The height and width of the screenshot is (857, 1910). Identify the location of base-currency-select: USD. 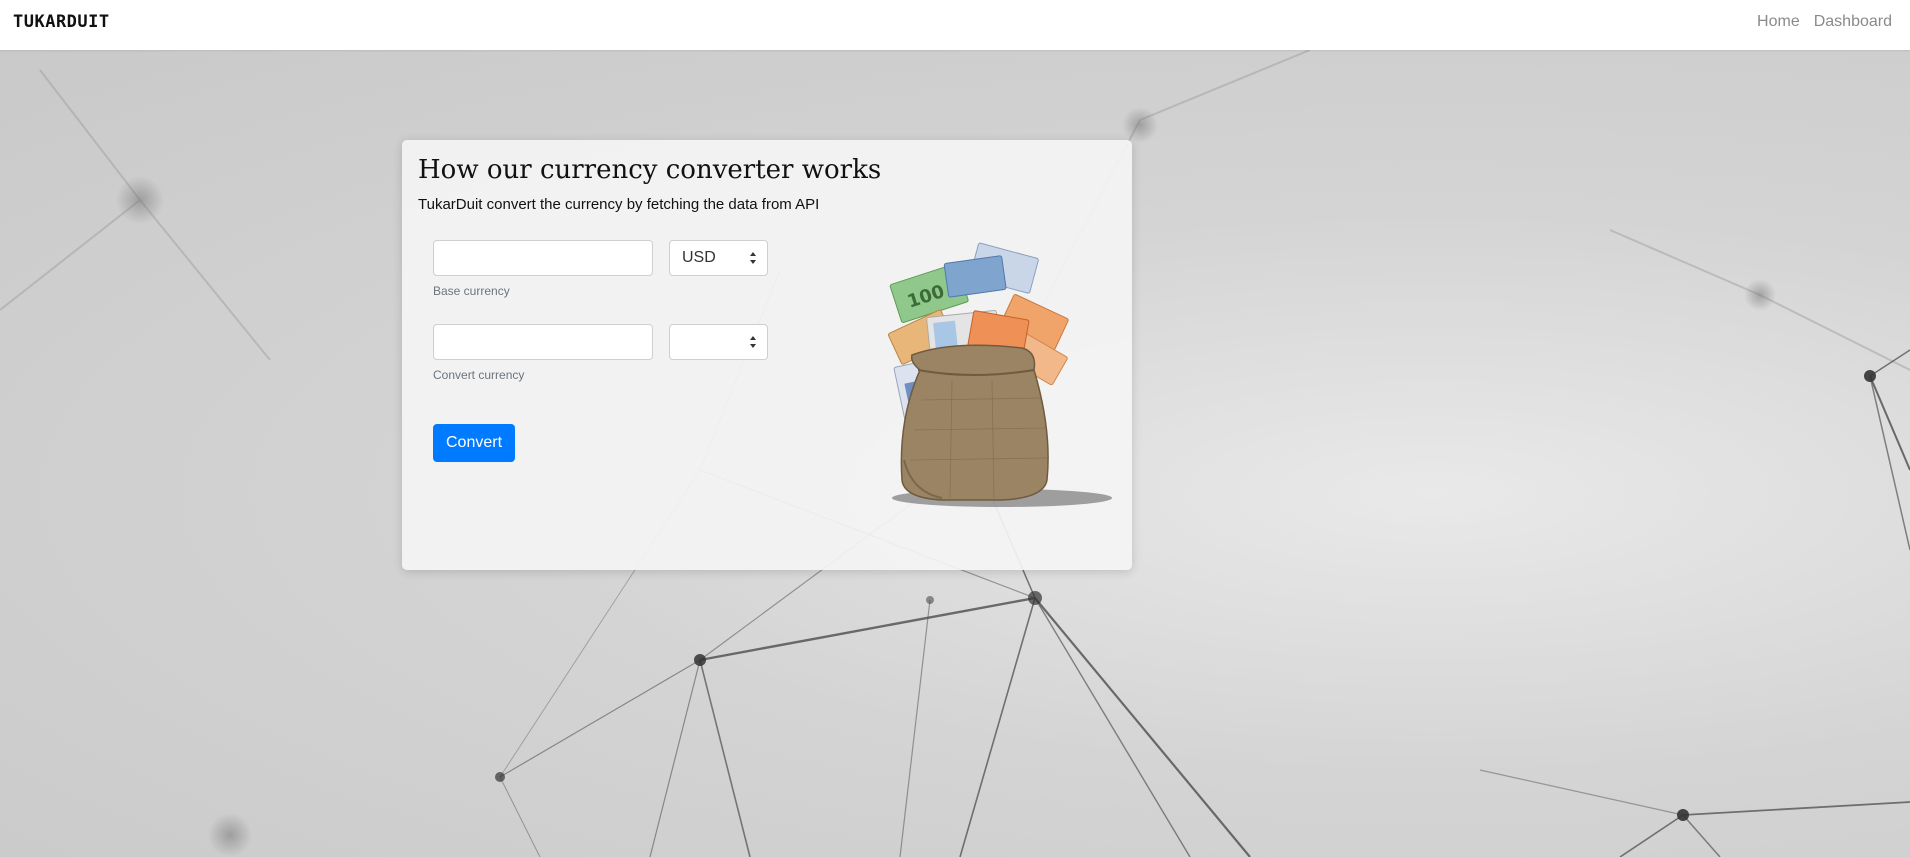
(718, 258).